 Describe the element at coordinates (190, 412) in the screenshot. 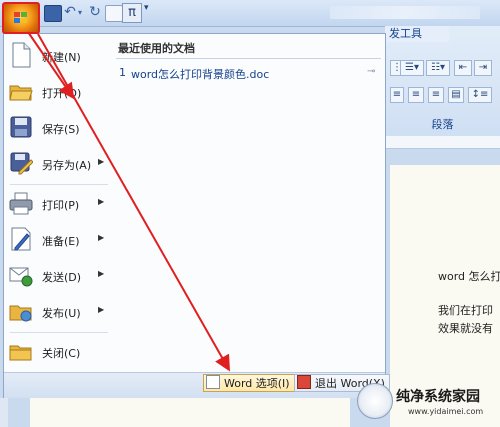

I see `document-page-bottom` at that location.